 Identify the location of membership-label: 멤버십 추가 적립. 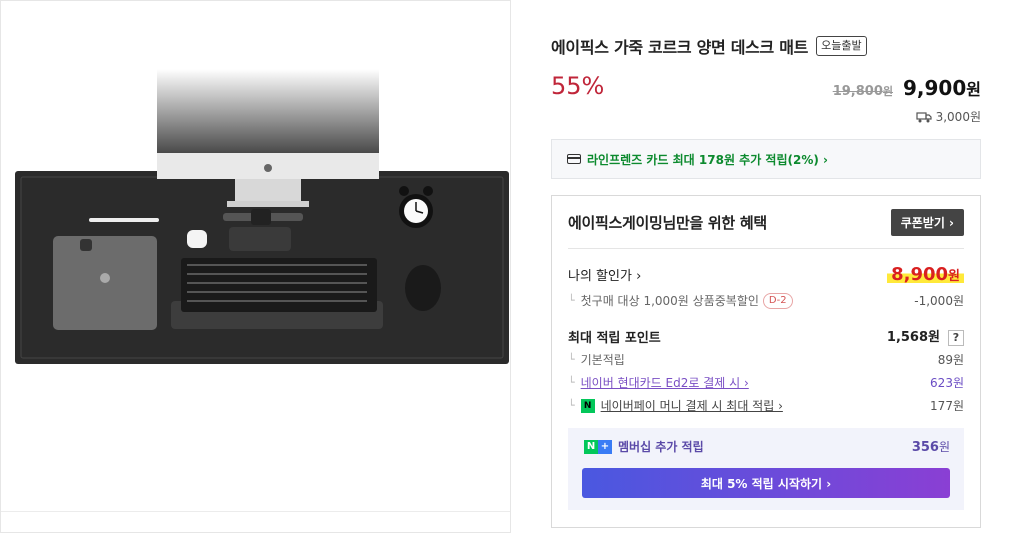
(661, 447).